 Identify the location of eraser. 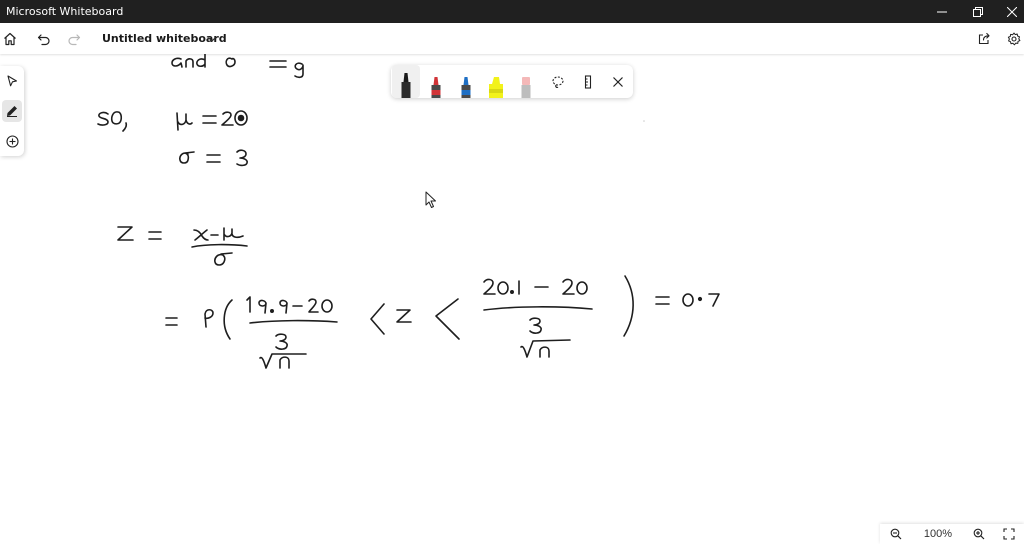
(526, 81).